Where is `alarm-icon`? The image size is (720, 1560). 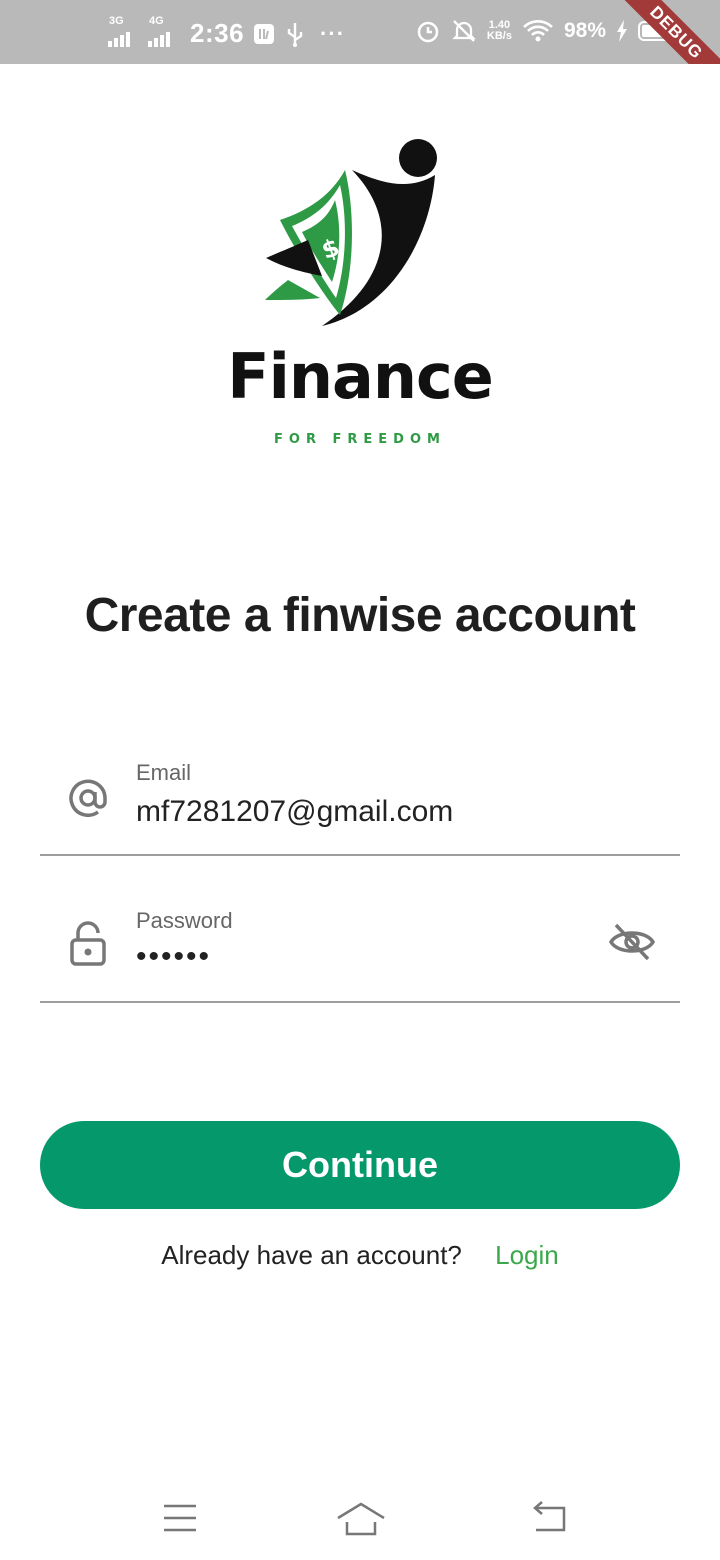
alarm-icon is located at coordinates (428, 31).